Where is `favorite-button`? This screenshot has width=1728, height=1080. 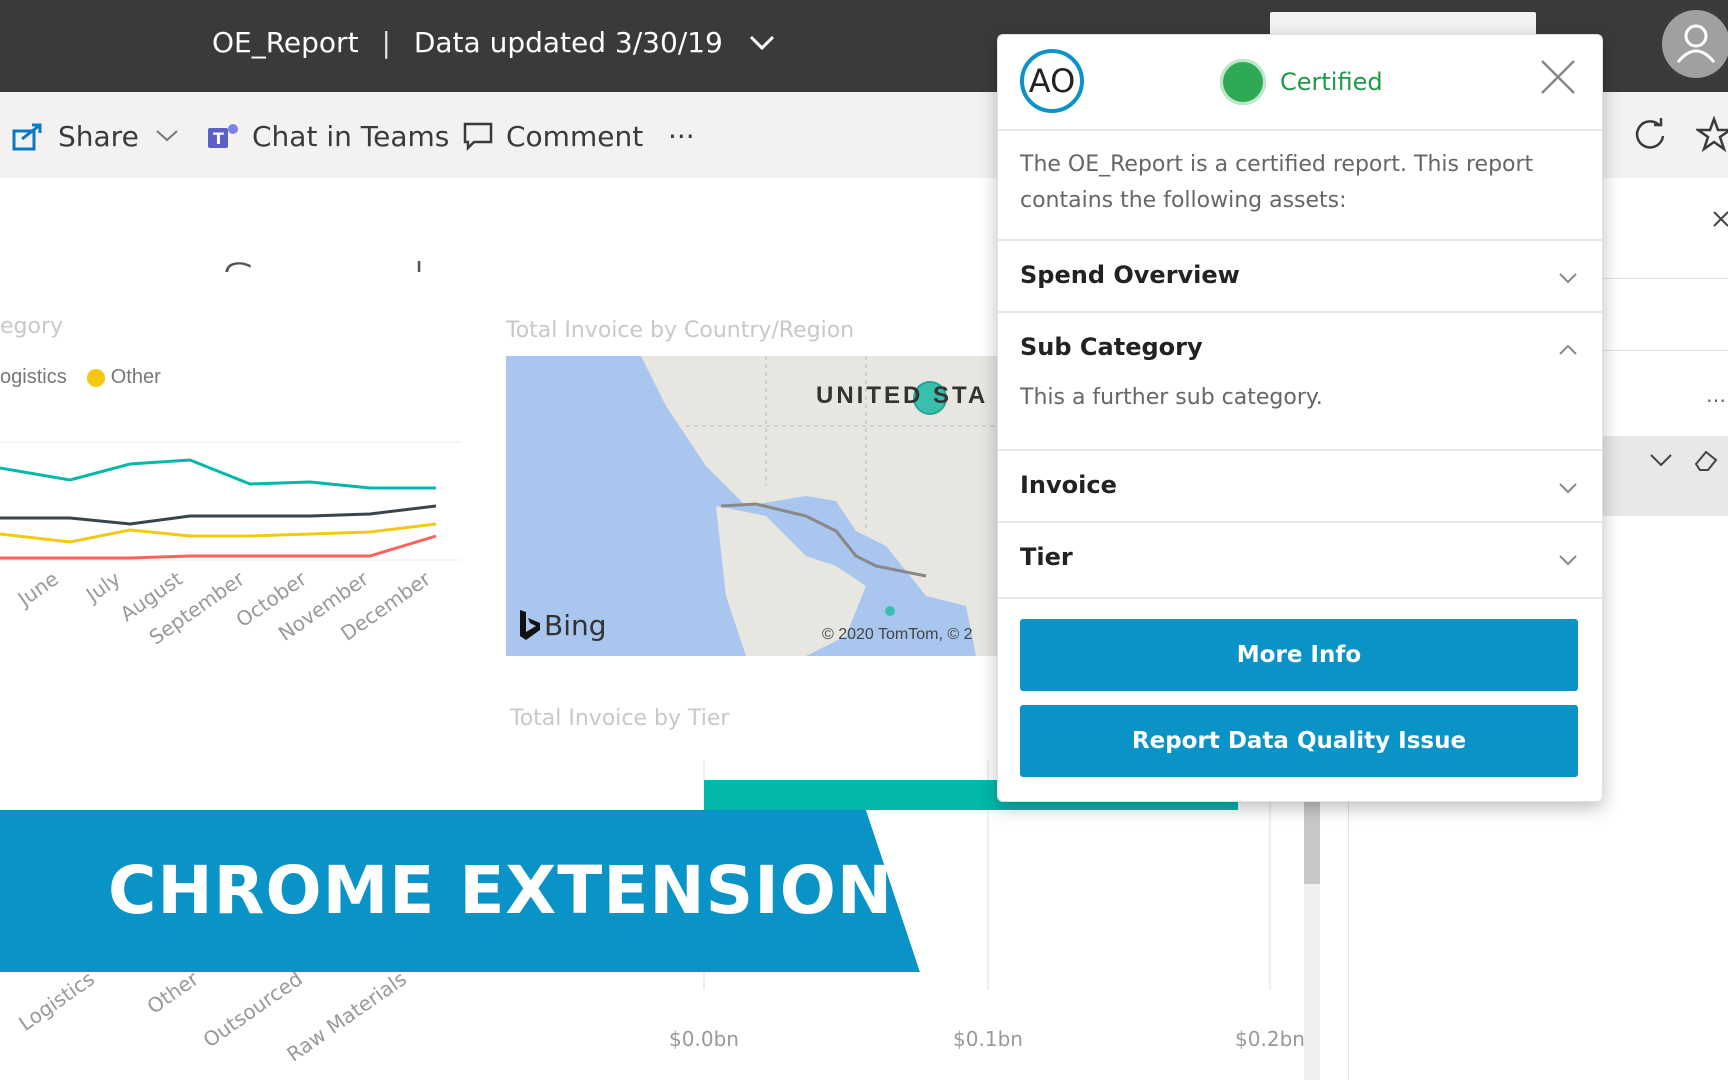 favorite-button is located at coordinates (1712, 134).